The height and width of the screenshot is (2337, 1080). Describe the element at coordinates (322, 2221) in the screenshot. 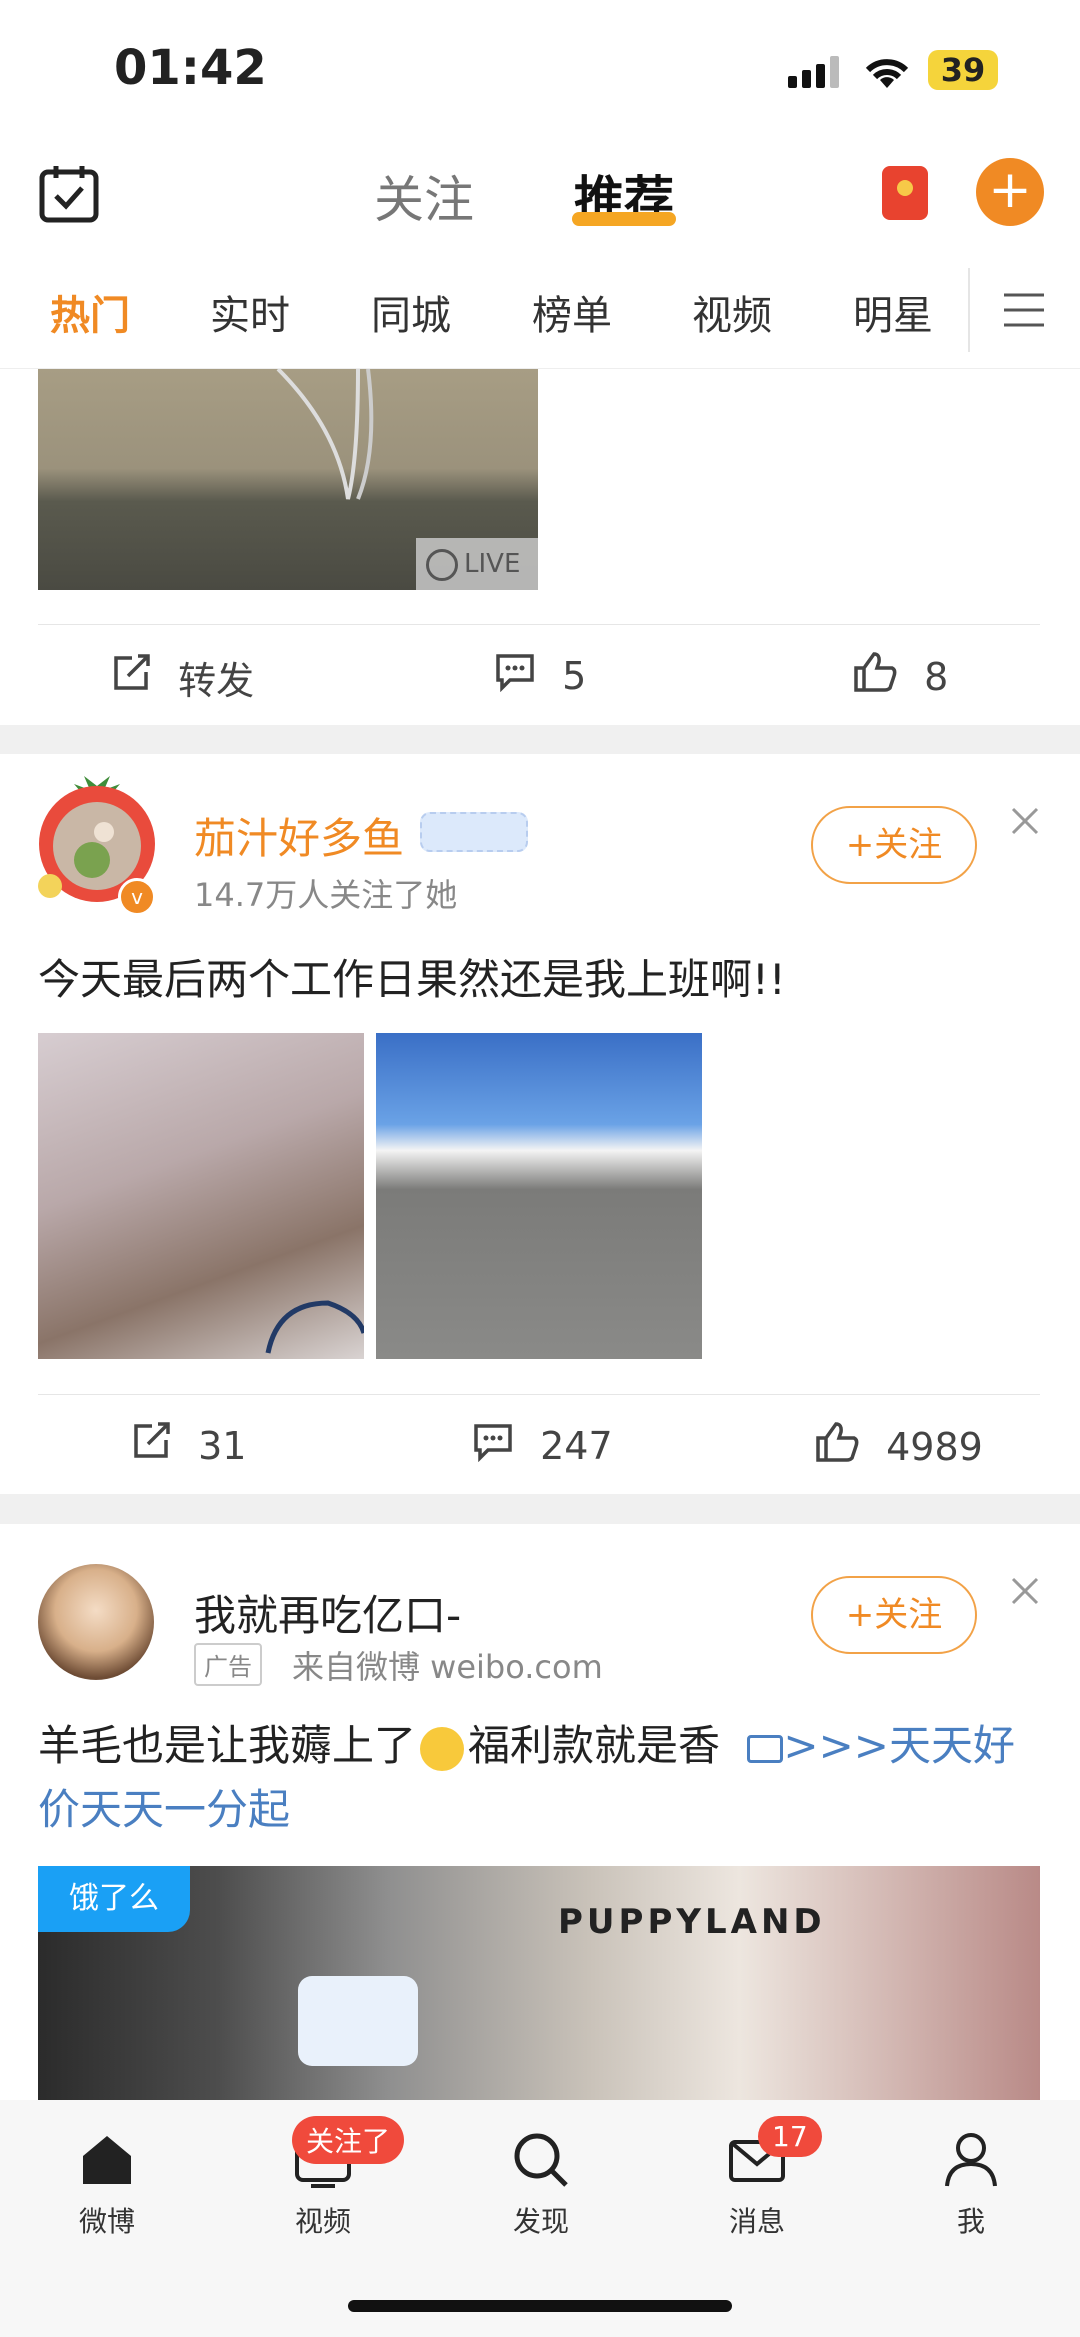

I see `nav-video-label: 视频` at that location.